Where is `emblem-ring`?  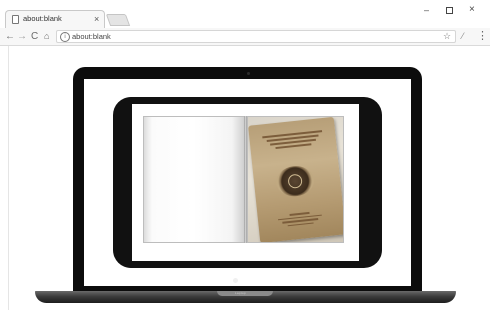 emblem-ring is located at coordinates (295, 181).